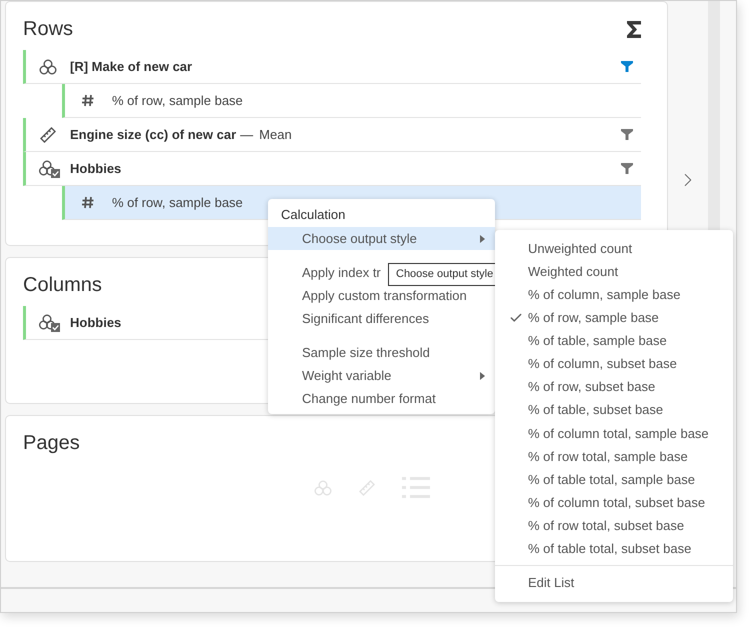 This screenshot has width=752, height=629. Describe the element at coordinates (611, 479) in the screenshot. I see `submenu-item-label: % of table total, sample base` at that location.